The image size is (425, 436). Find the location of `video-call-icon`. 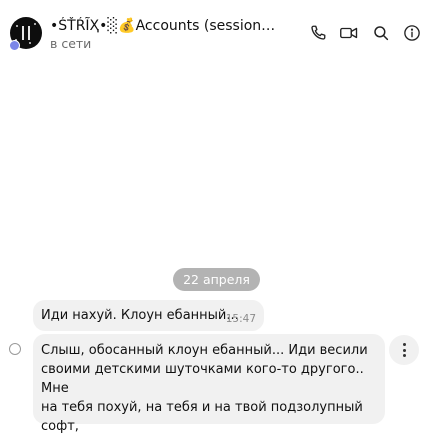

video-call-icon is located at coordinates (349, 33).